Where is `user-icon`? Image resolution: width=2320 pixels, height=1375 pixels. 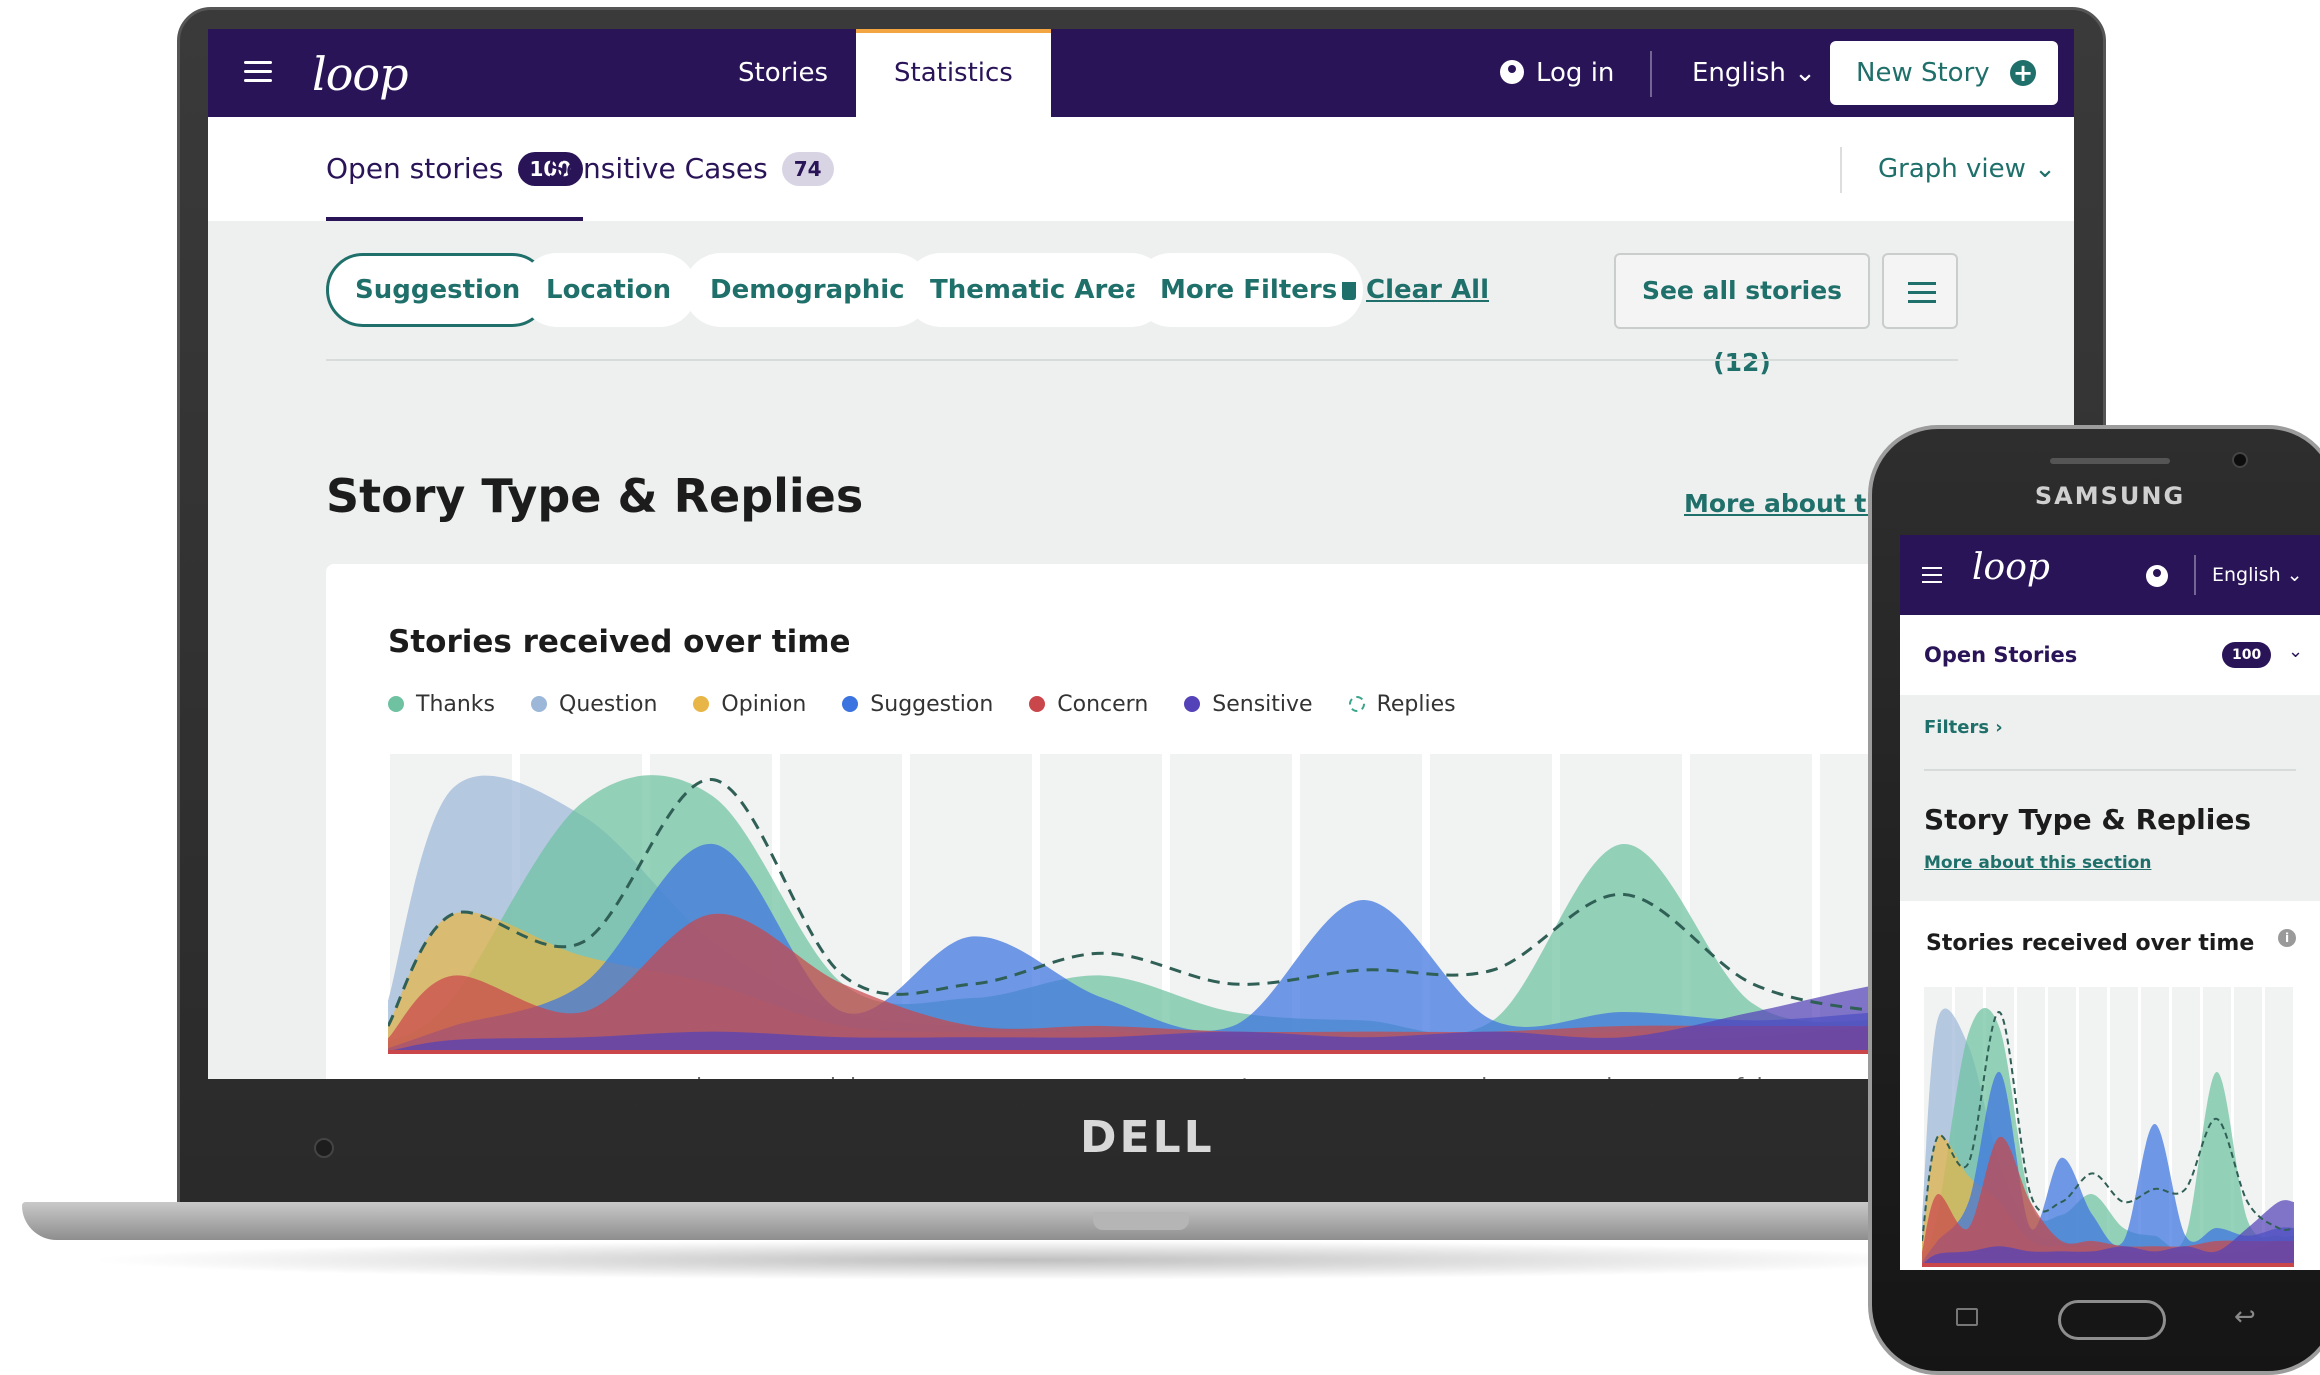 user-icon is located at coordinates (1512, 72).